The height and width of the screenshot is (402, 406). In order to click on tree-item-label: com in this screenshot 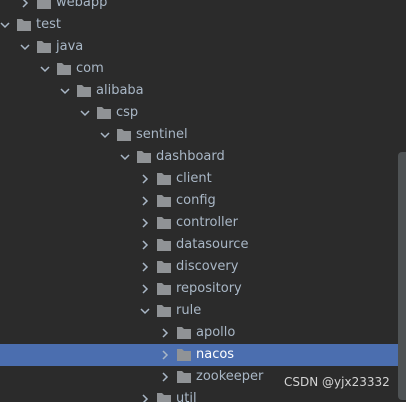, I will do `click(90, 68)`.